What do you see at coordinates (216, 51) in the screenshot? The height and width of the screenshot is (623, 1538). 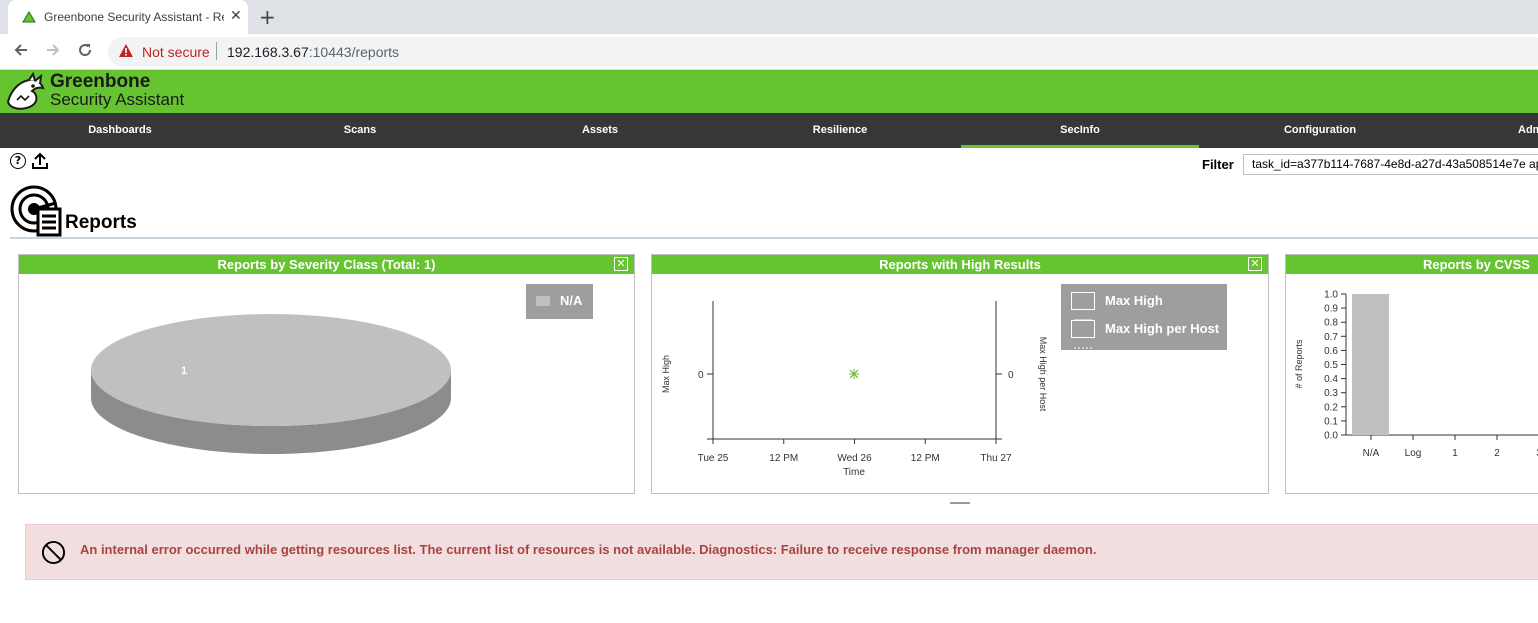 I see `url-separator` at bounding box center [216, 51].